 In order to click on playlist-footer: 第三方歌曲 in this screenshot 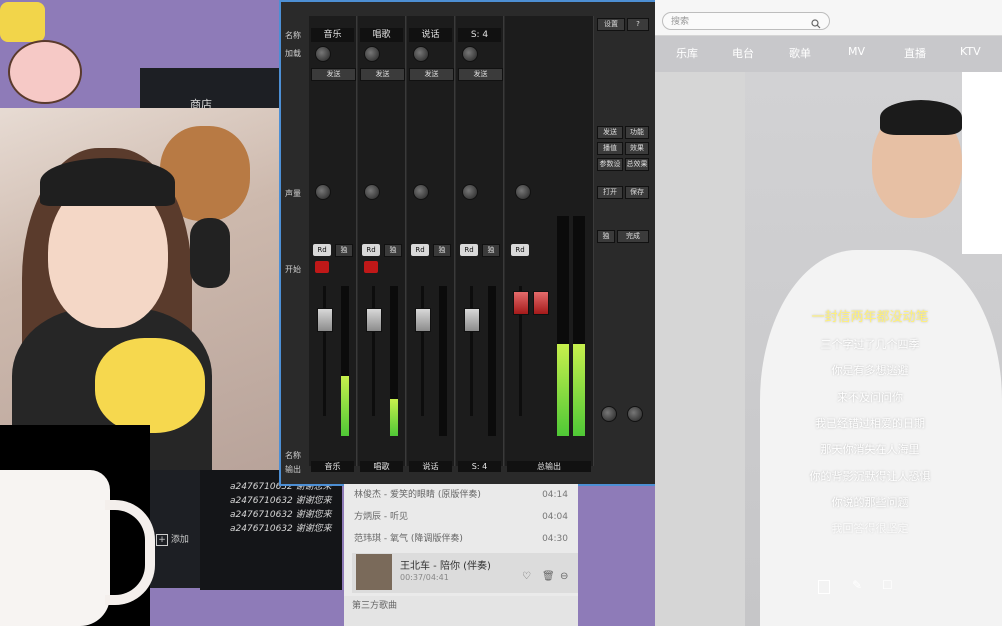, I will do `click(461, 611)`.